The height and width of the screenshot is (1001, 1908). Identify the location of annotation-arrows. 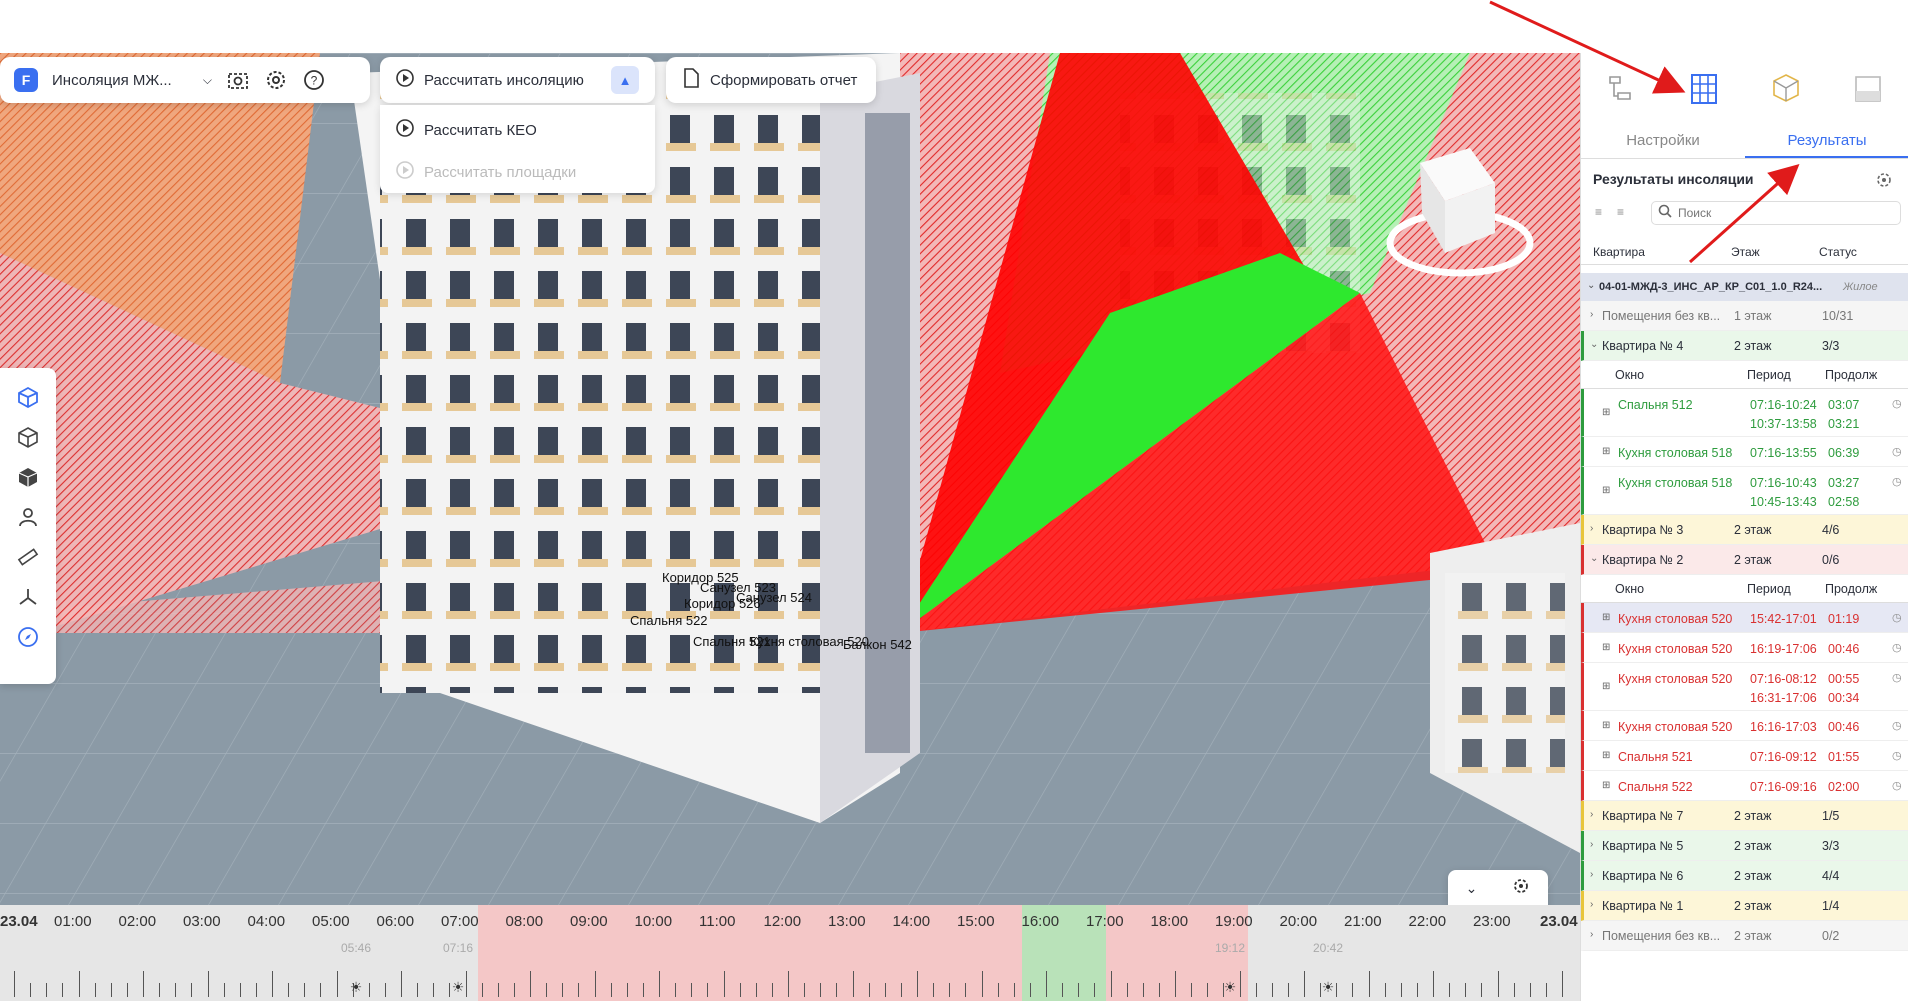
(1644, 132).